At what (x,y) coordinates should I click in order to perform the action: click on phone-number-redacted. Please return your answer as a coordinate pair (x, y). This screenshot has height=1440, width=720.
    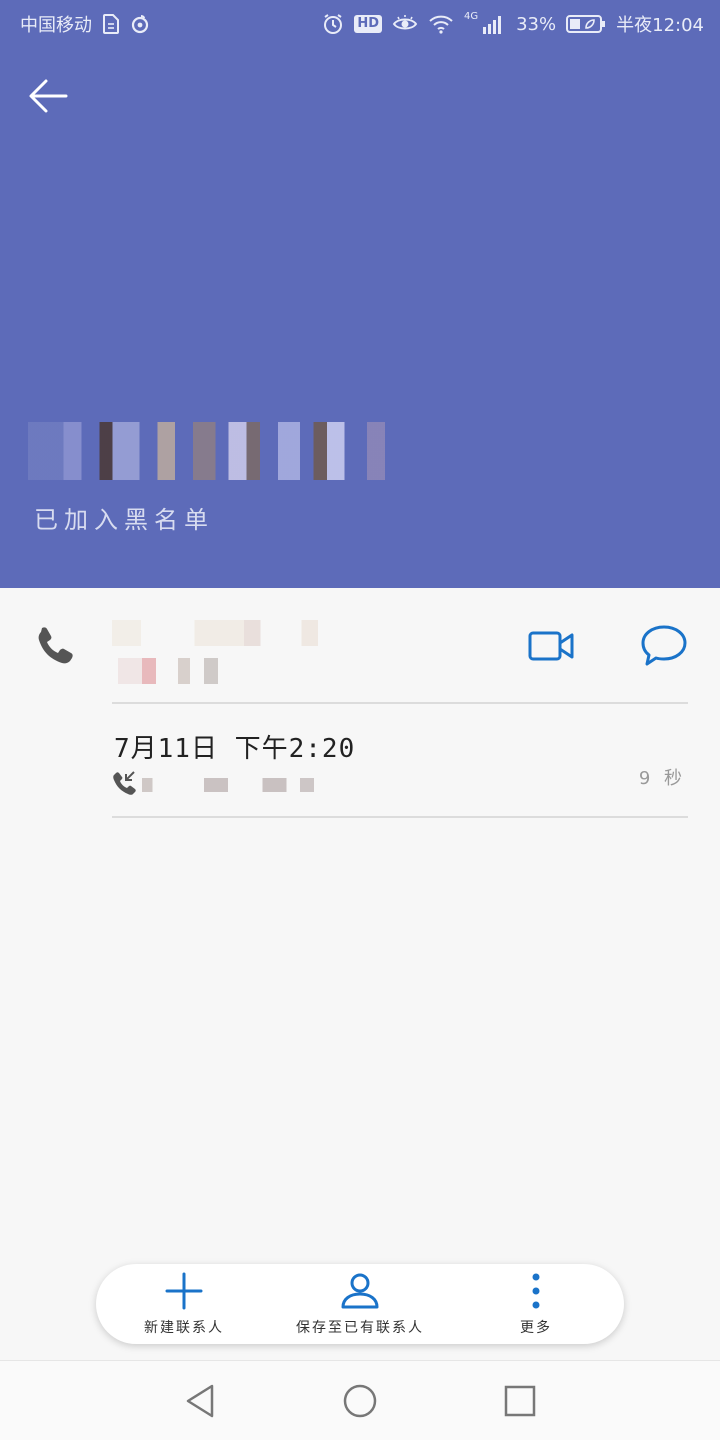
    Looking at the image, I should click on (215, 633).